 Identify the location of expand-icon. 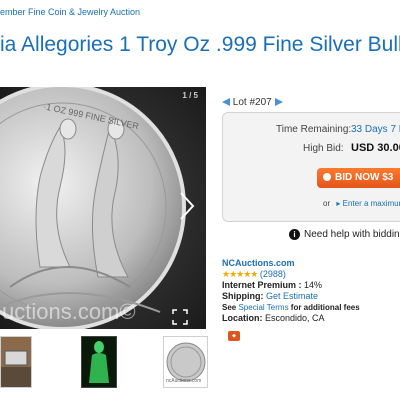
(180, 317).